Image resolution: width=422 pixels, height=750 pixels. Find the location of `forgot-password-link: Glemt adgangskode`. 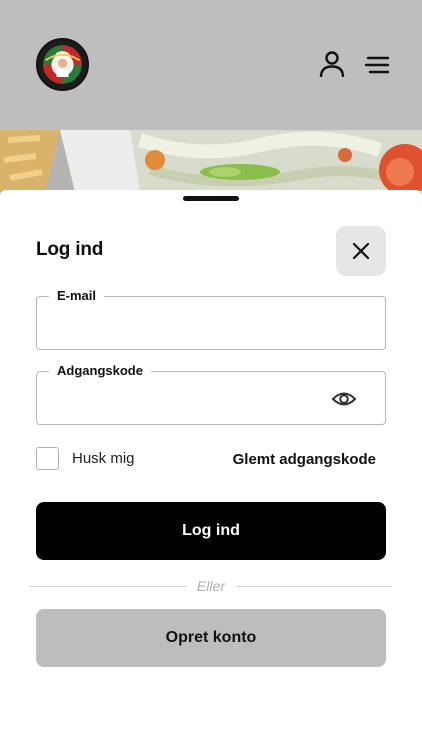

forgot-password-link: Glemt adgangskode is located at coordinates (304, 459).